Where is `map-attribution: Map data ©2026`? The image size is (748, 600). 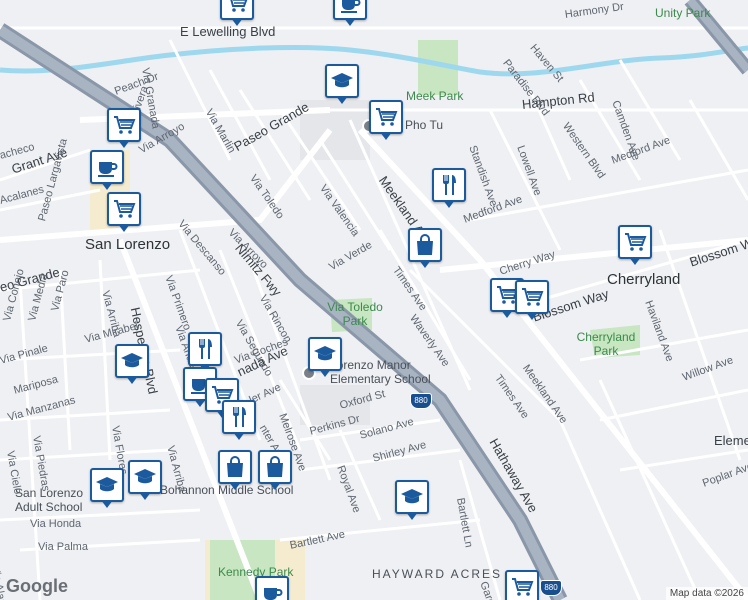
map-attribution: Map data ©2026 is located at coordinates (706, 593).